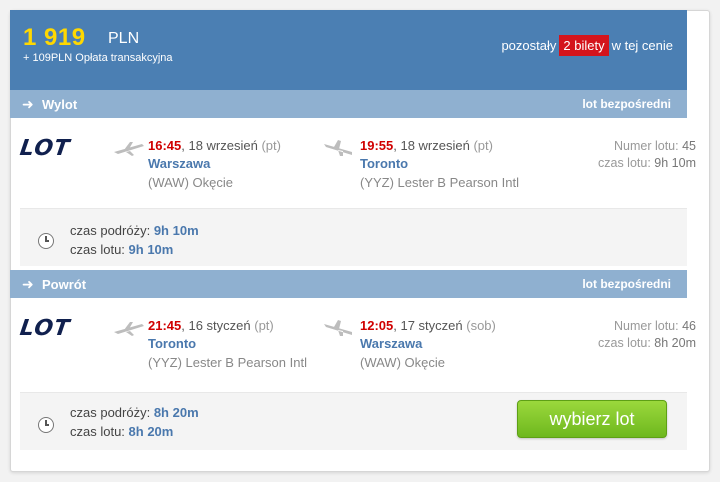 Image resolution: width=720 pixels, height=482 pixels. What do you see at coordinates (348, 104) in the screenshot?
I see `outbound-bar: ➜ Wylot lot bezpośredni` at bounding box center [348, 104].